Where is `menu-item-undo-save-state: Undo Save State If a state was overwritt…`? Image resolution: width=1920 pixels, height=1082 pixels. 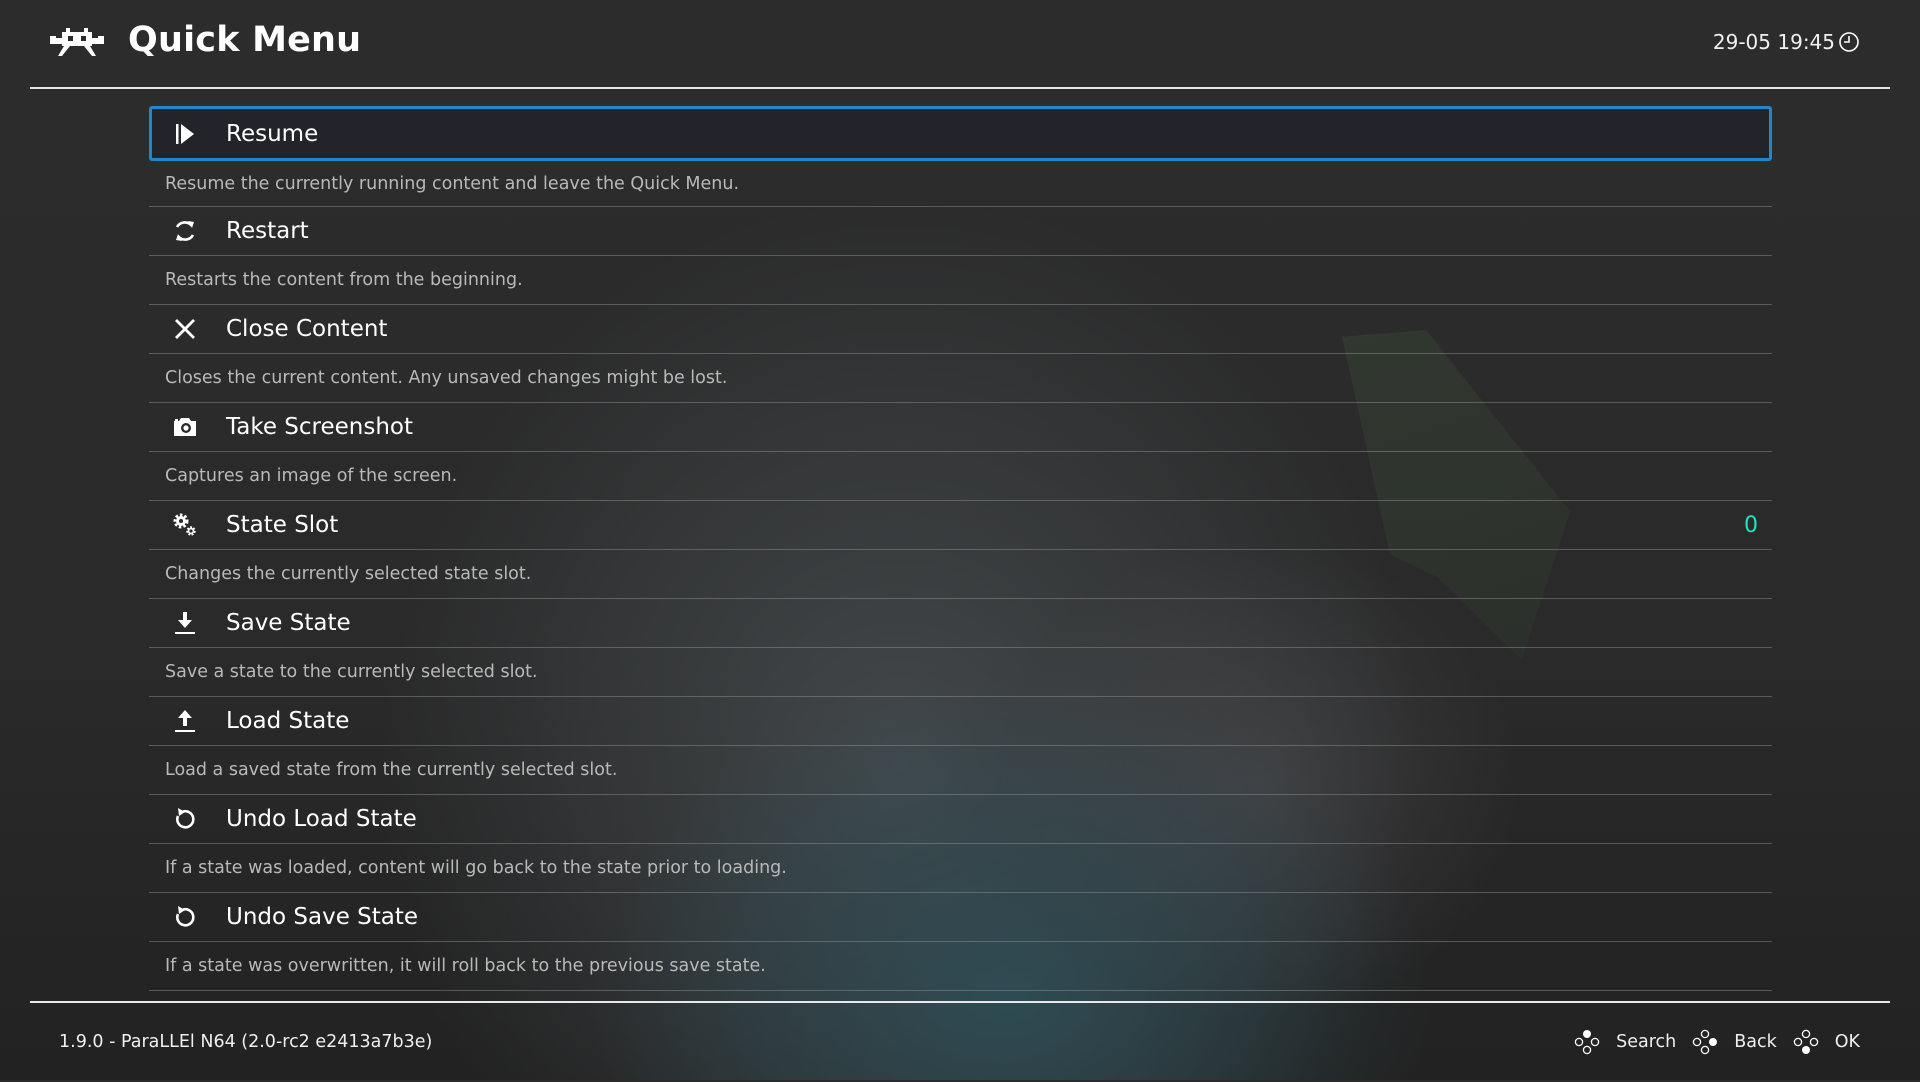 menu-item-undo-save-state: Undo Save State If a state was overwritt… is located at coordinates (960, 942).